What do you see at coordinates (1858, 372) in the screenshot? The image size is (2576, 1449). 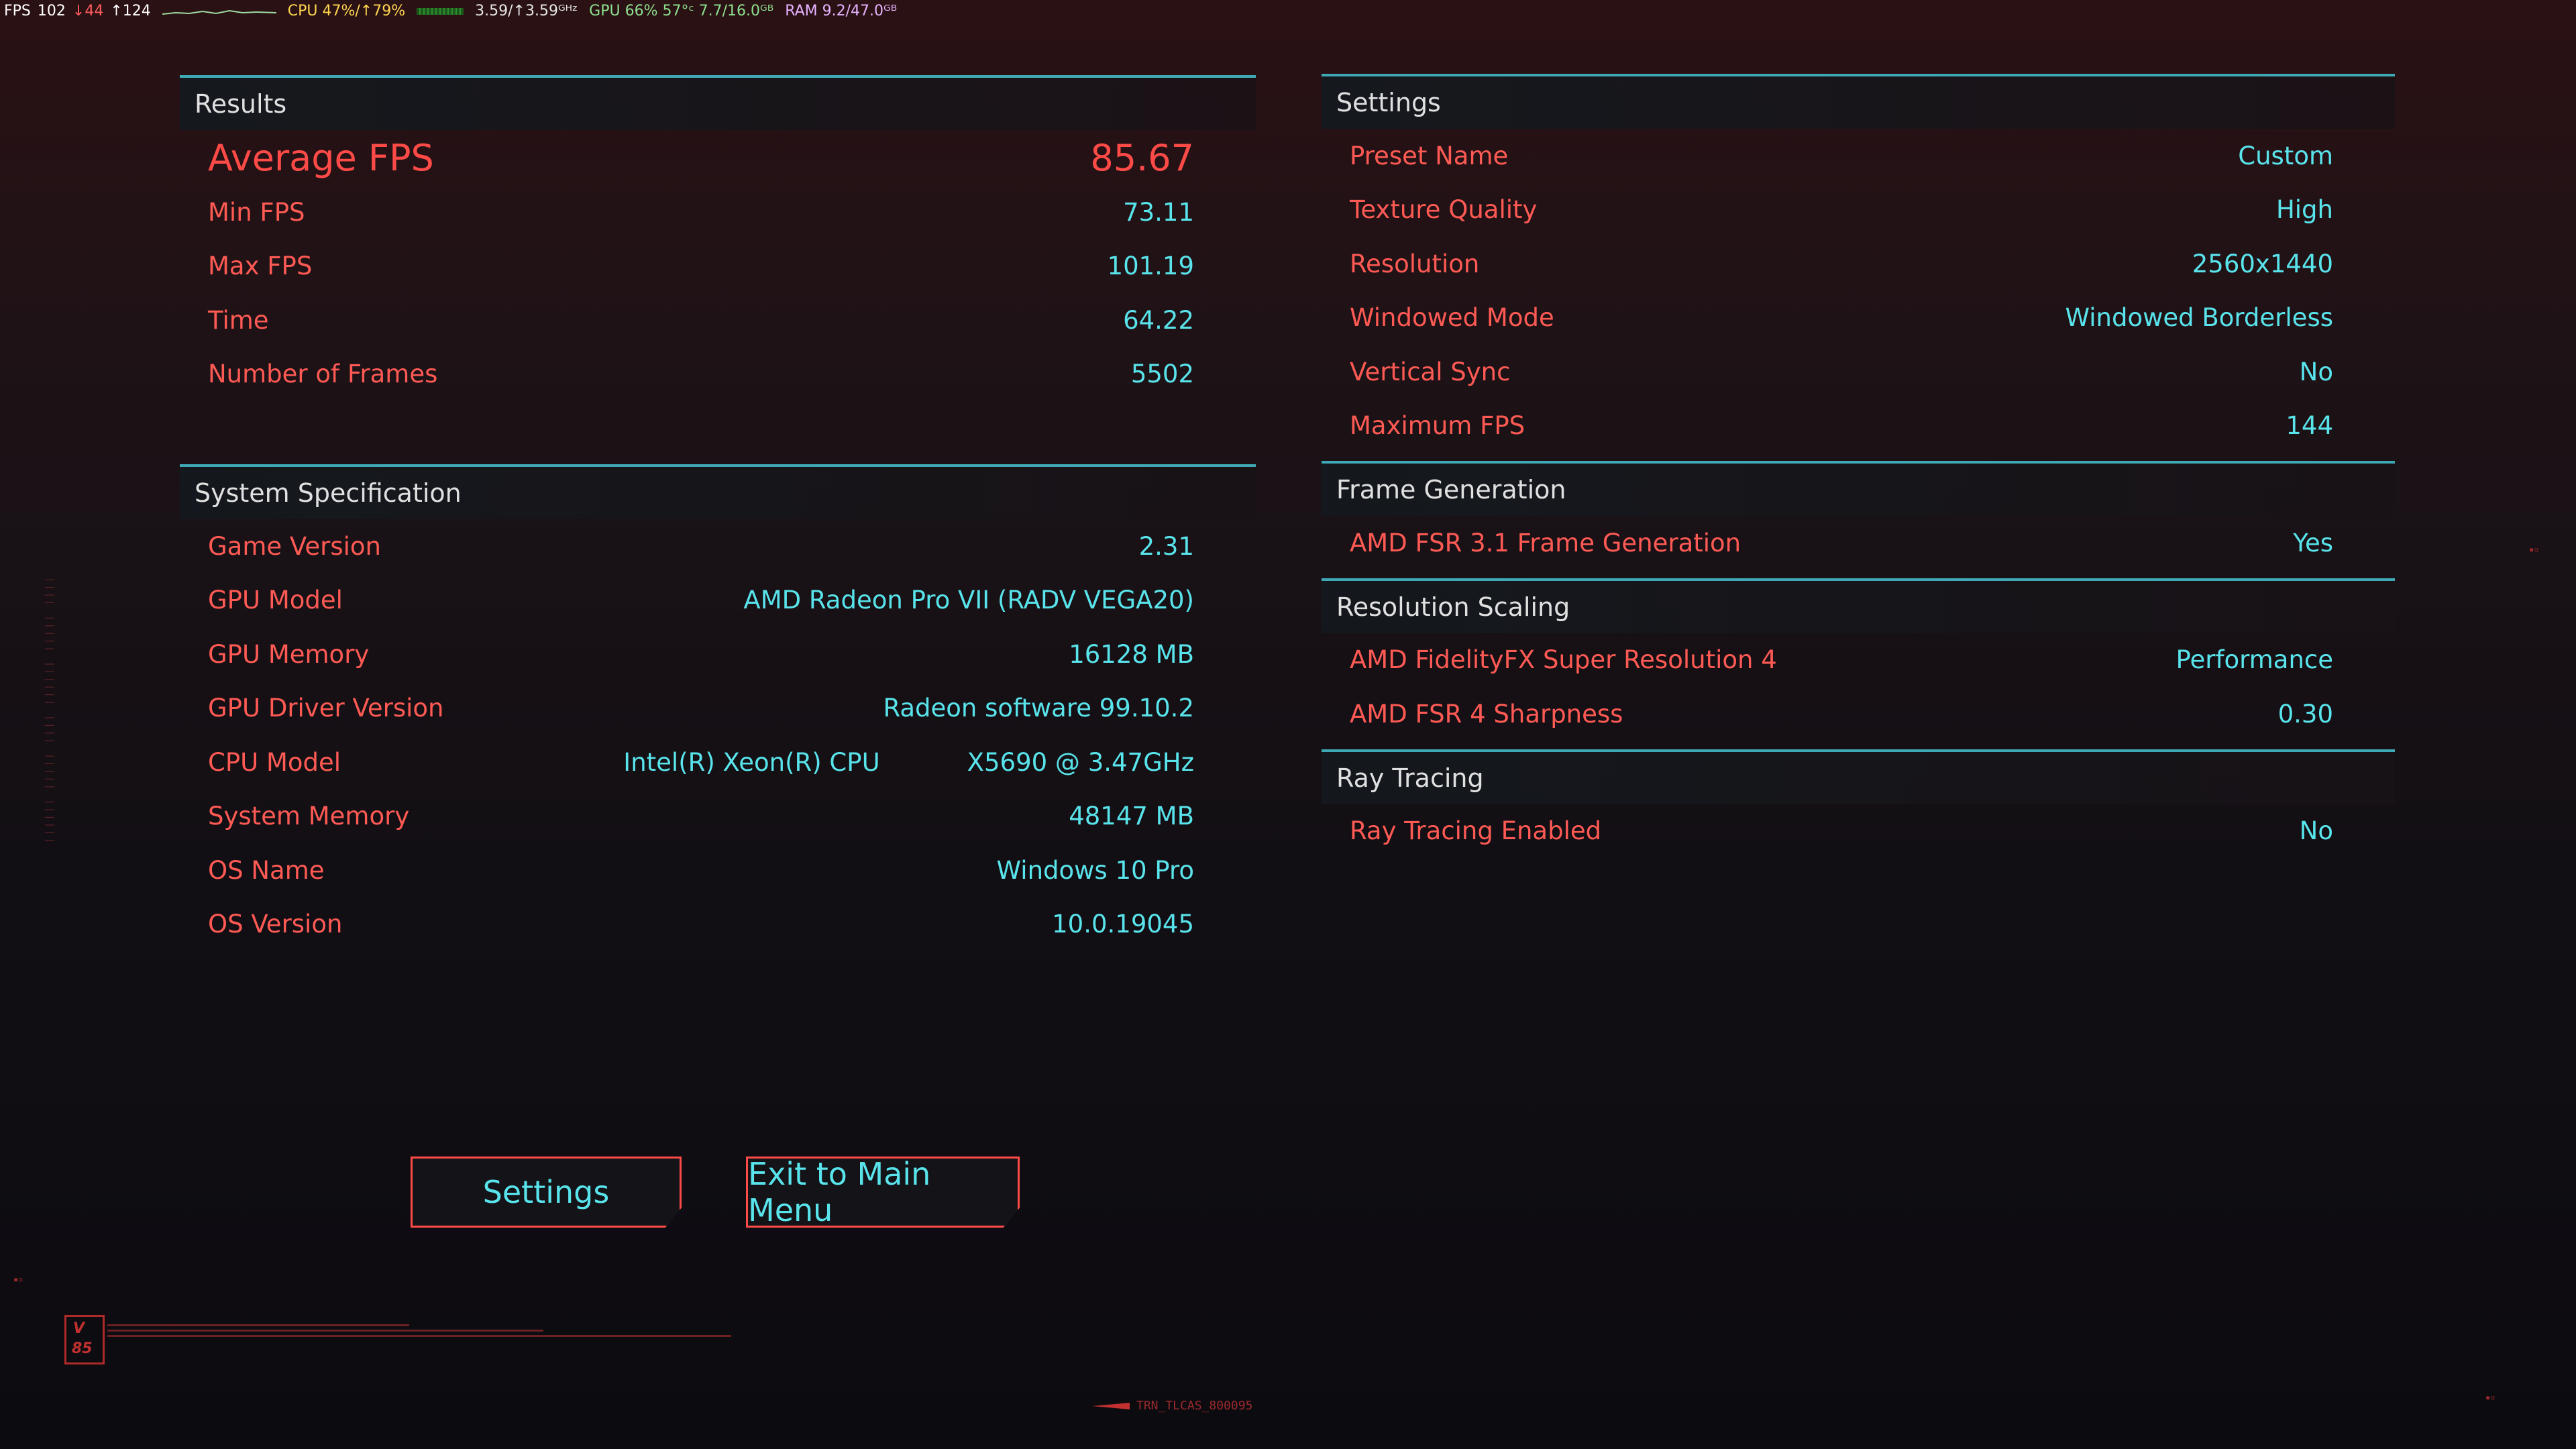 I see `settings-row: Vertical Sync No` at bounding box center [1858, 372].